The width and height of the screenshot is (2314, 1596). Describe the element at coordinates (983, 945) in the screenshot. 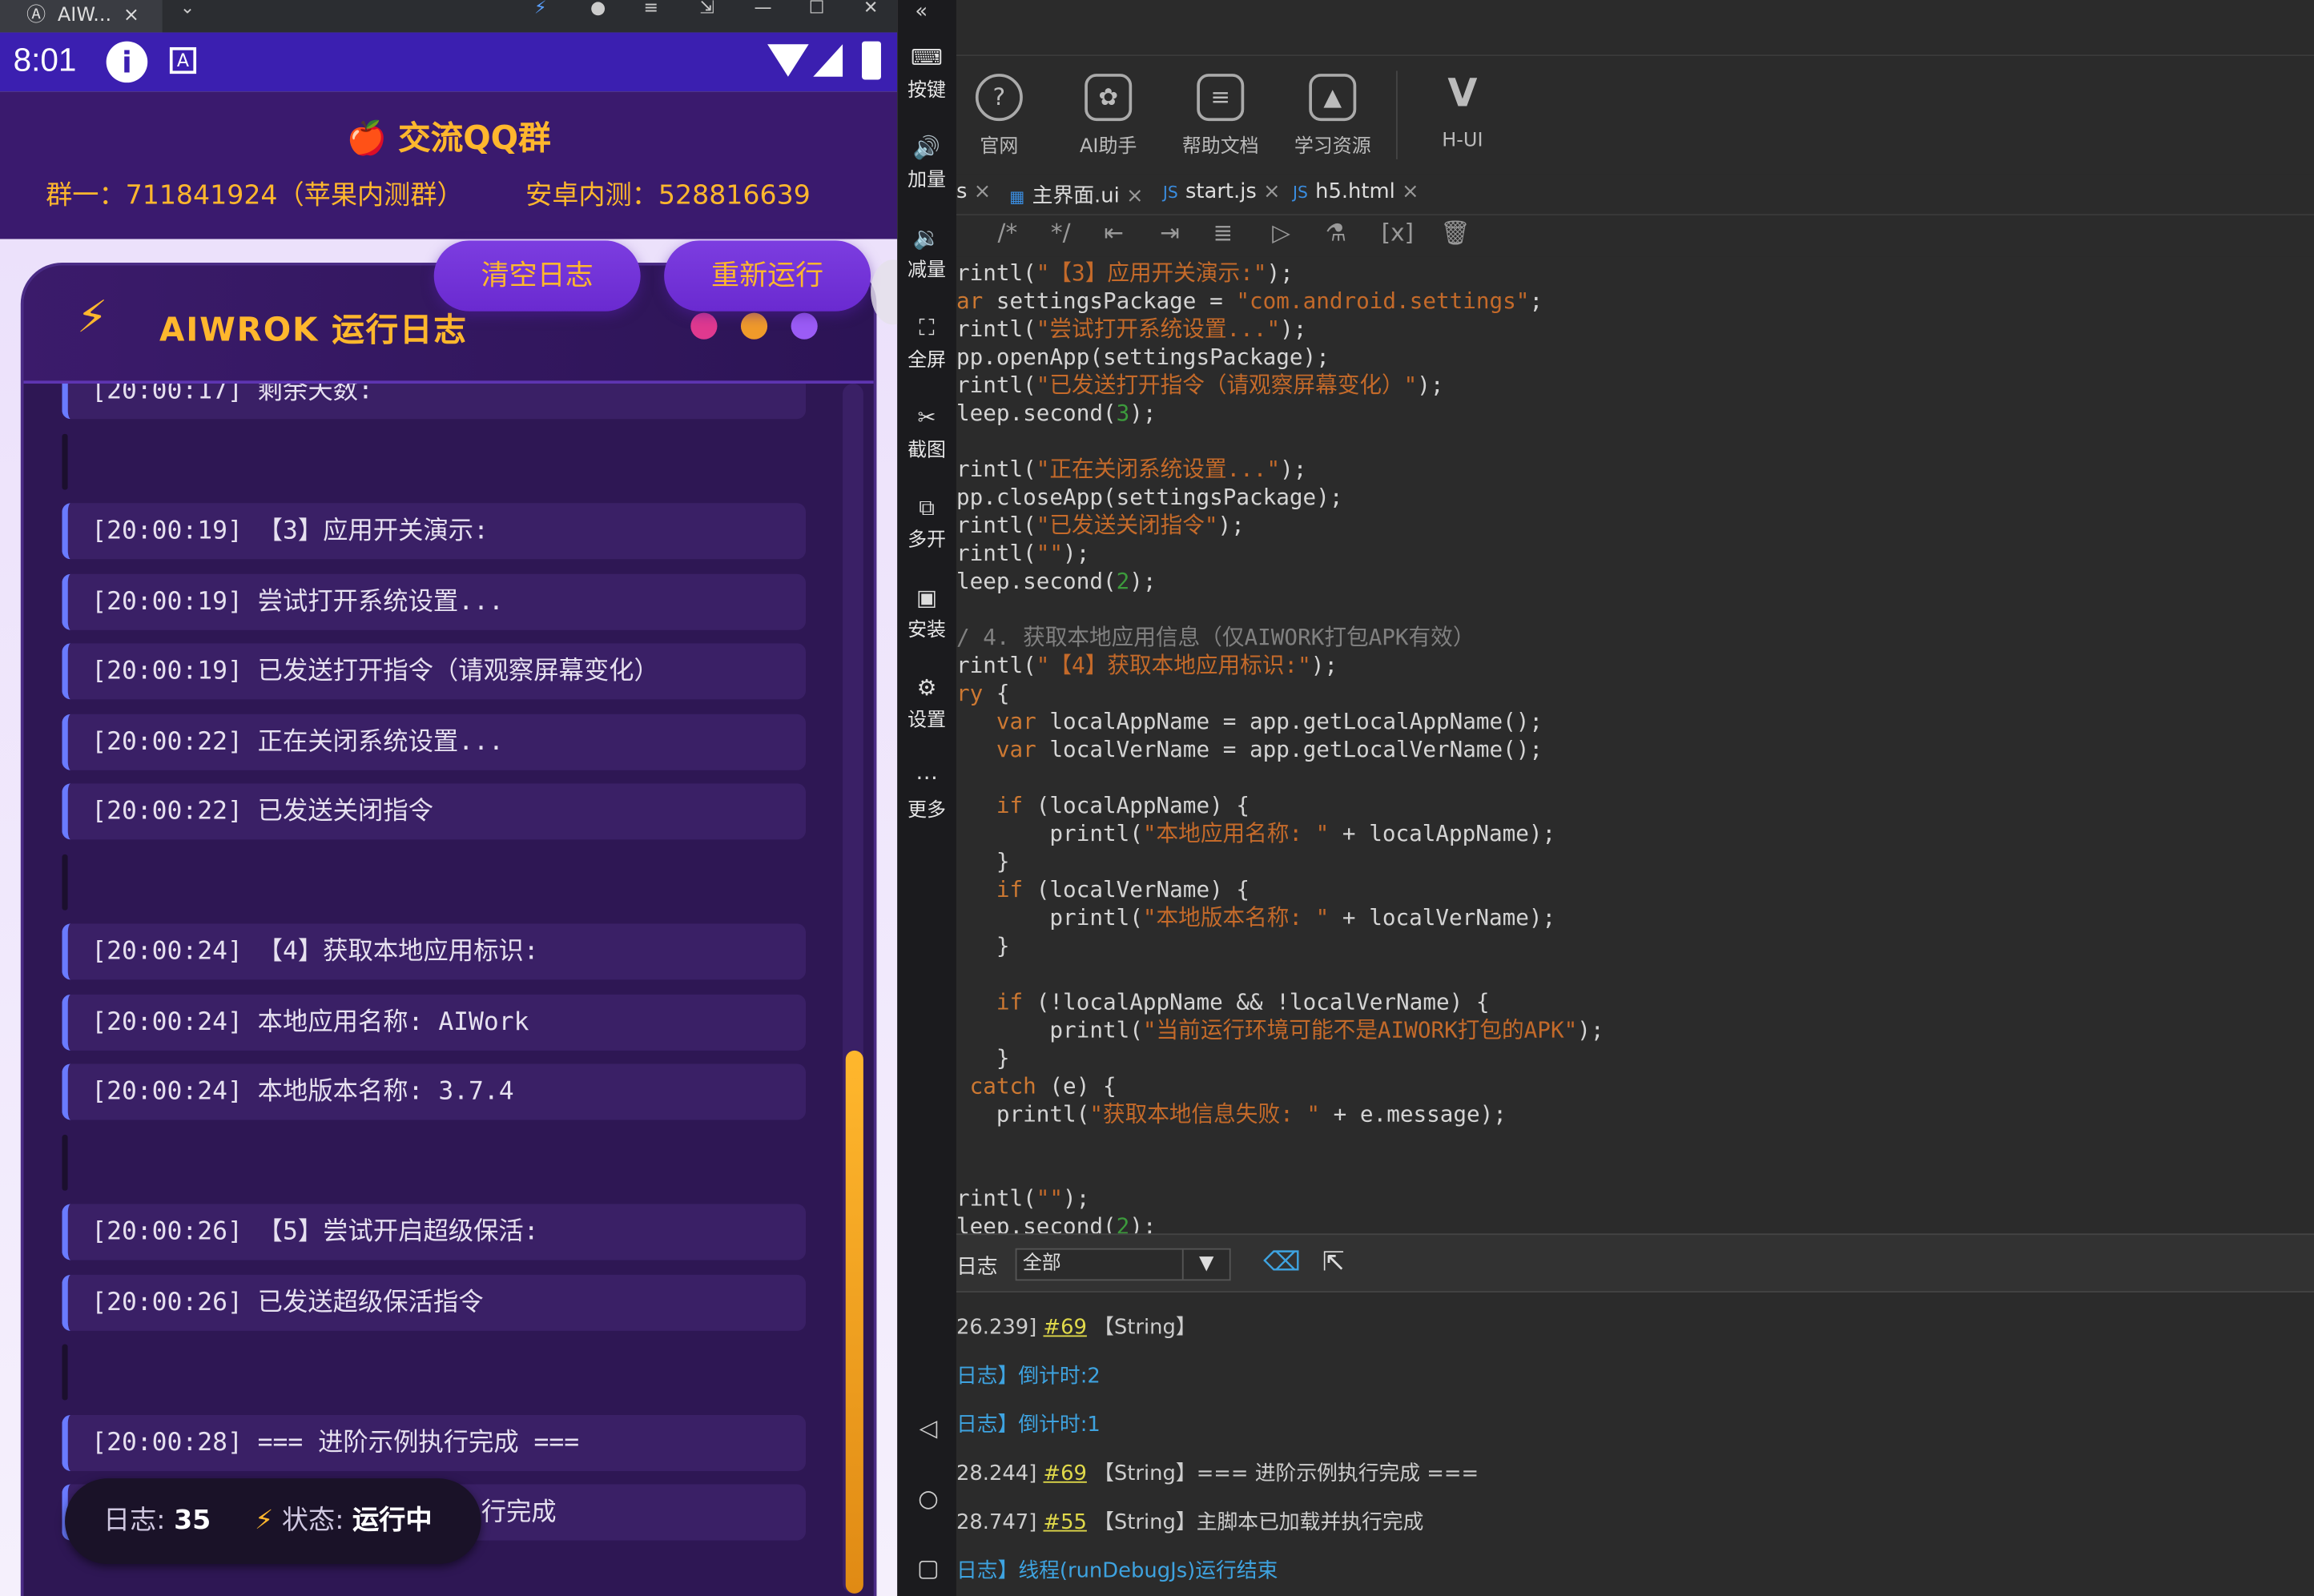

I see `code-line: }` at that location.